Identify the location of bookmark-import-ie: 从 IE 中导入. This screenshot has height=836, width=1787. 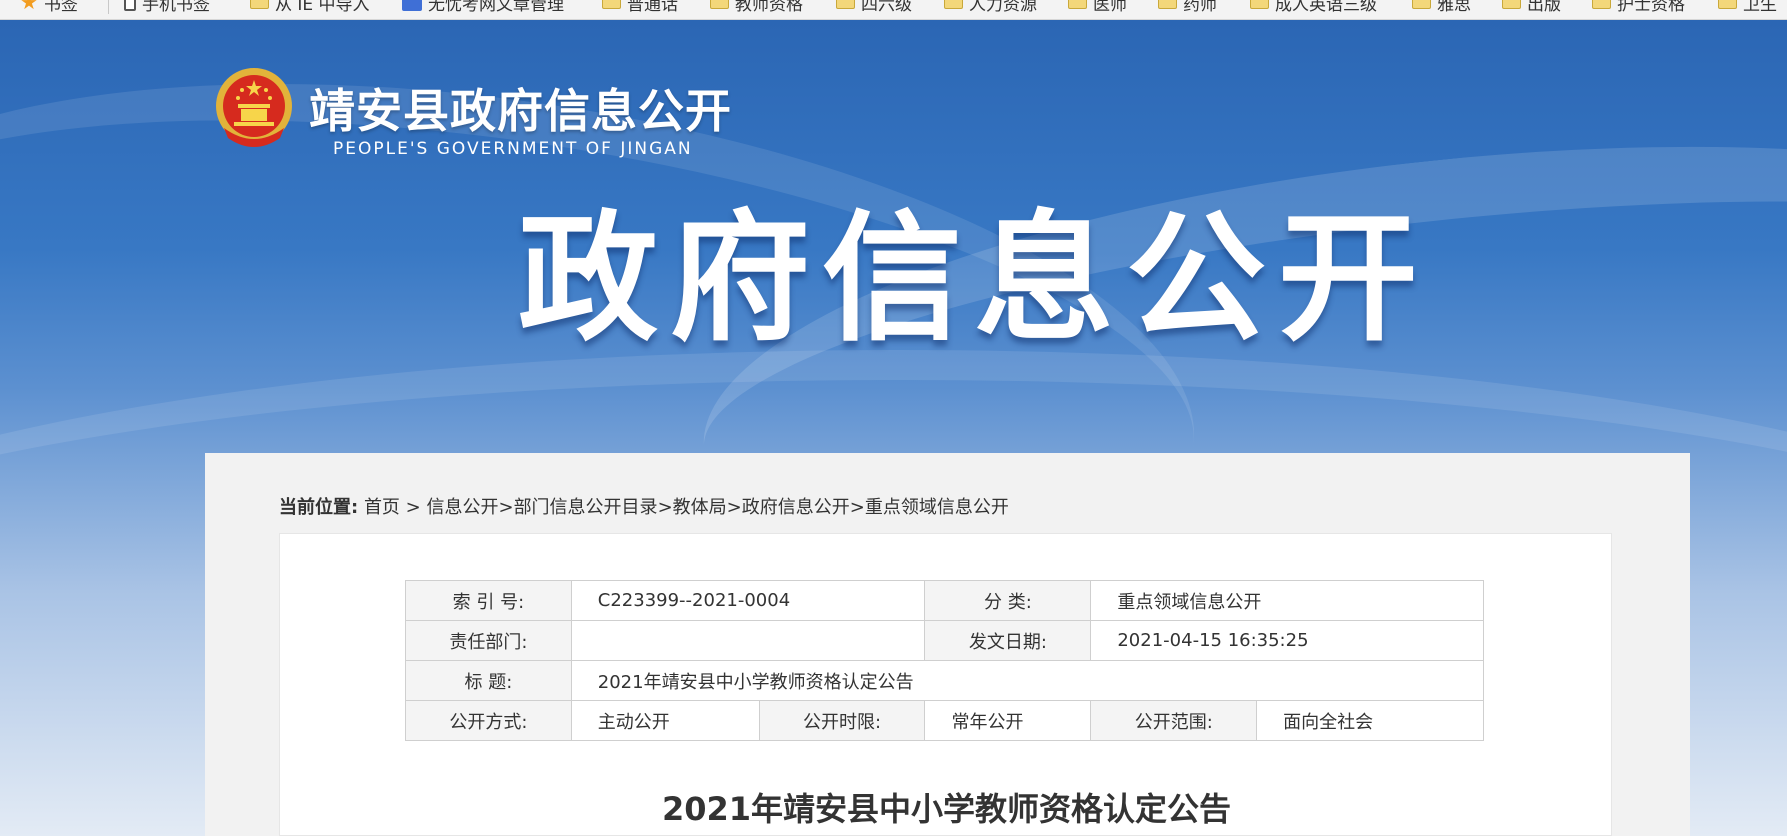
(310, 7).